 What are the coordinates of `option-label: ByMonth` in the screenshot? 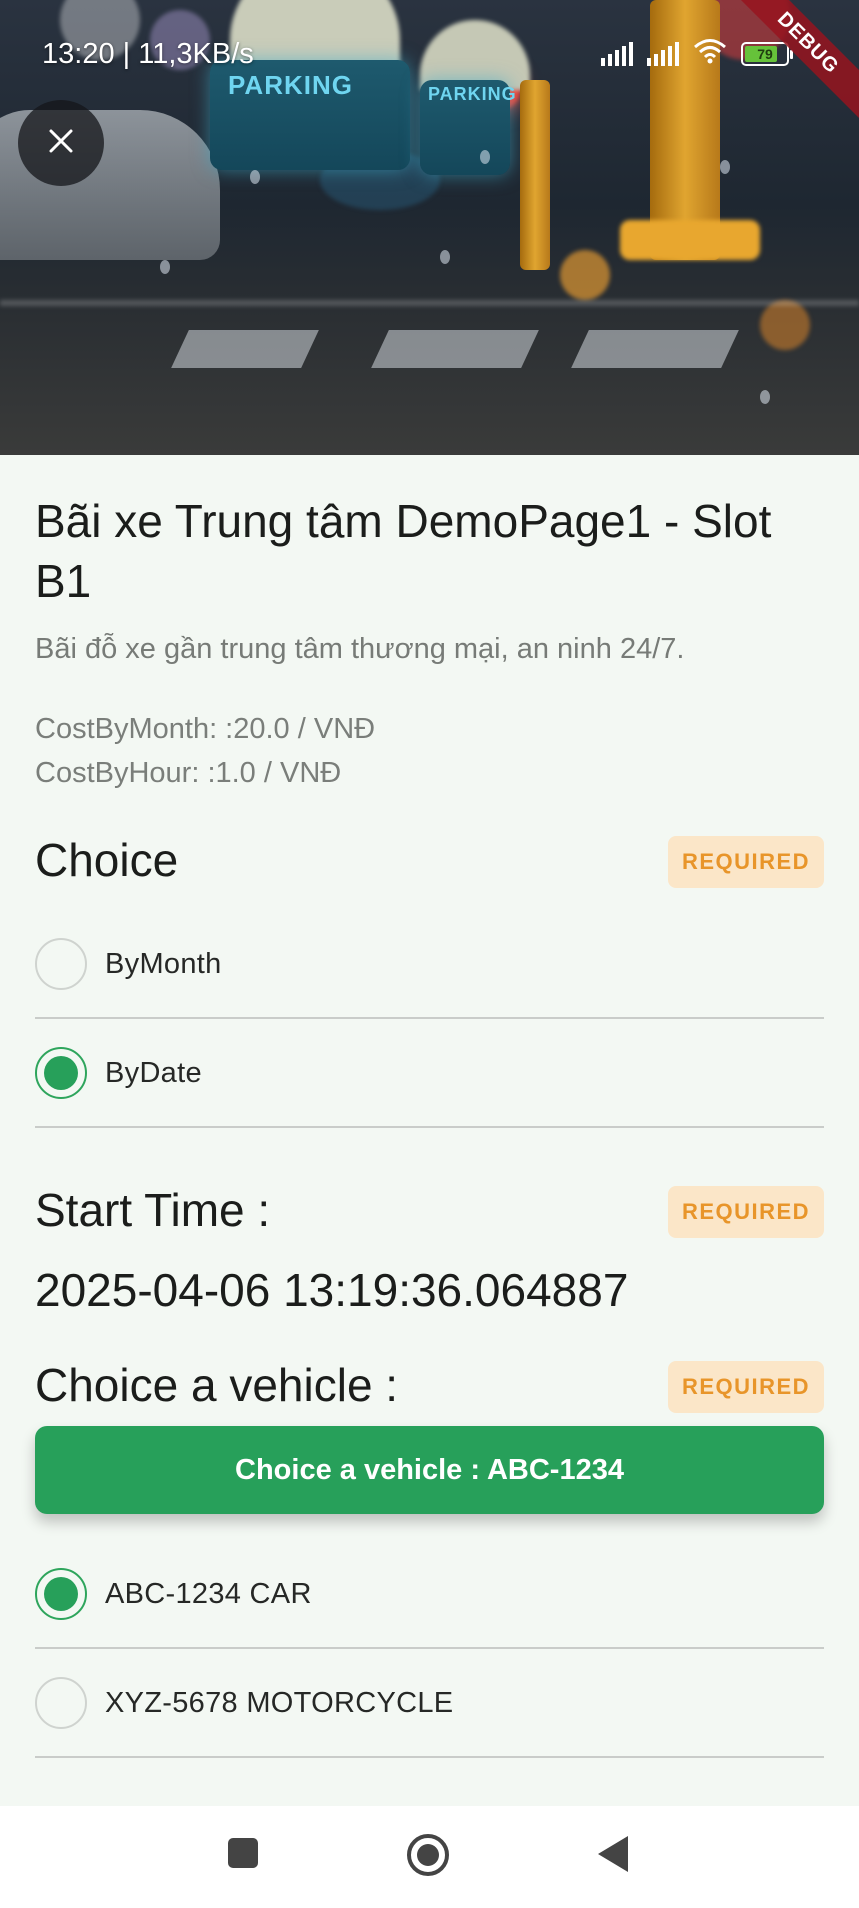 It's located at (163, 964).